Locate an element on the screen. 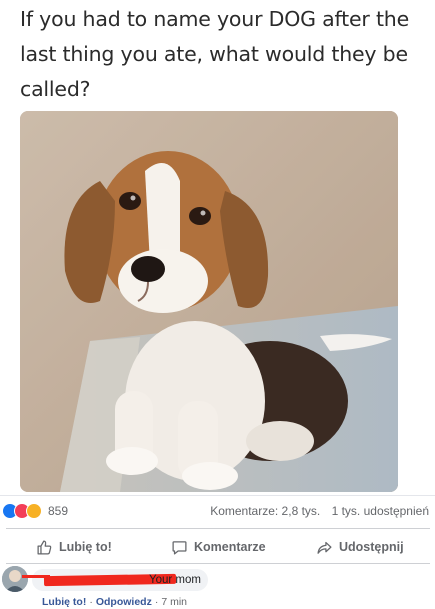  comment-meta: Lubię to! · Odpowiedz · 7 min is located at coordinates (114, 602).